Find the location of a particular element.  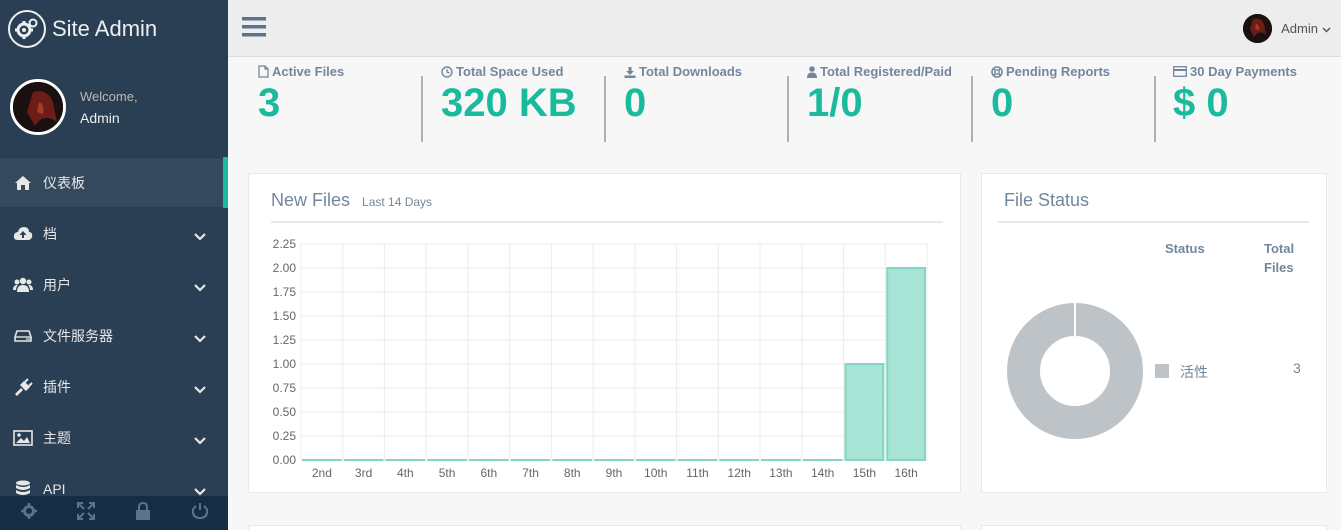

profile-avatar is located at coordinates (38, 107).